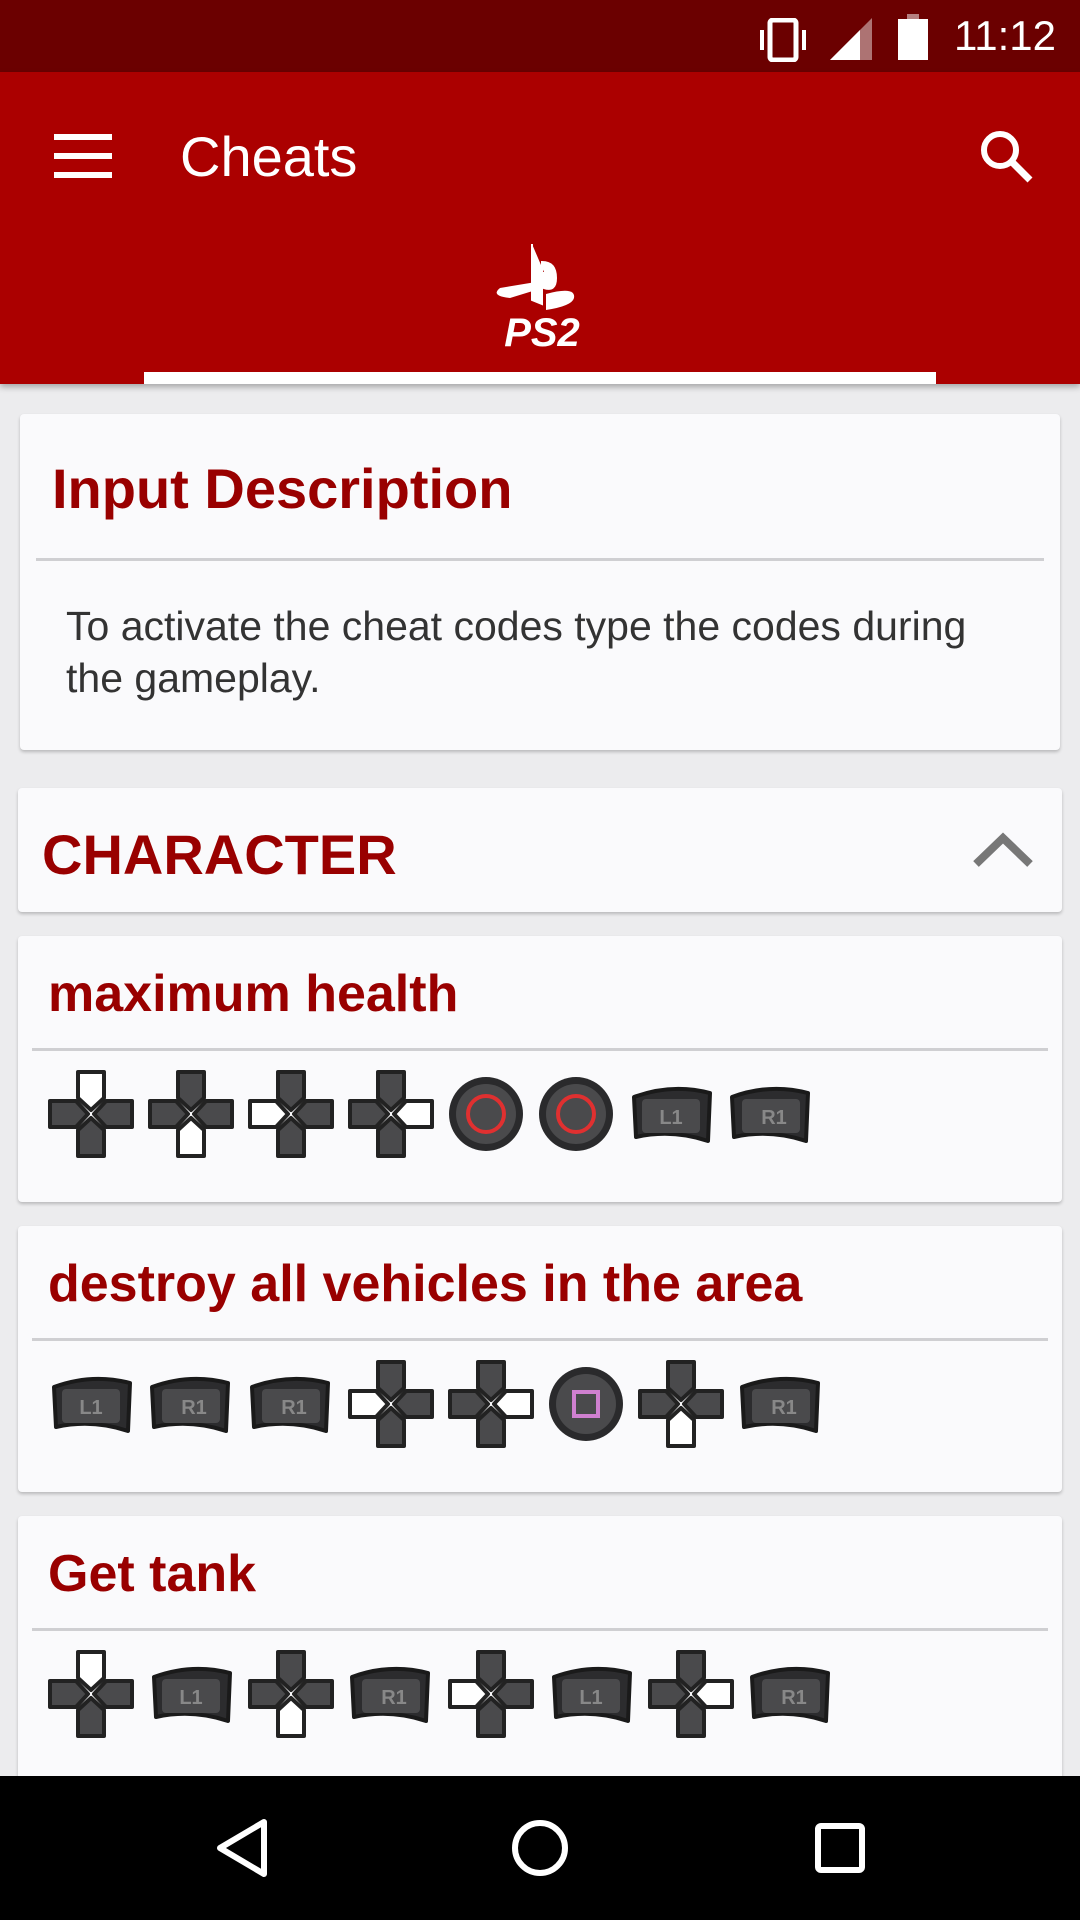 This screenshot has height=1920, width=1080. What do you see at coordinates (540, 378) in the screenshot?
I see `tab-indicator` at bounding box center [540, 378].